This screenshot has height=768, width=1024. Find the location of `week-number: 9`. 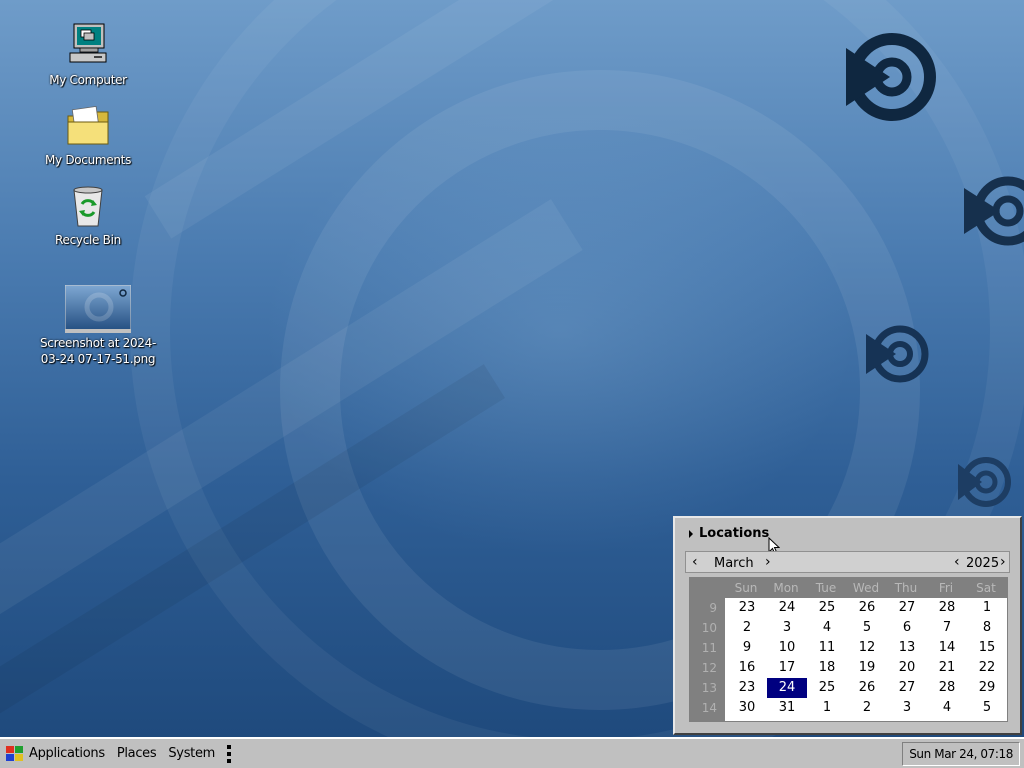

week-number: 9 is located at coordinates (713, 608).